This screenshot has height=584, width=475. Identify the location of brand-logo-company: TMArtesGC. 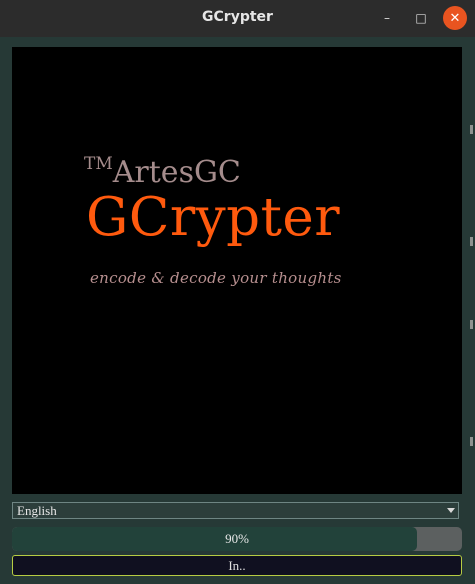
(162, 172).